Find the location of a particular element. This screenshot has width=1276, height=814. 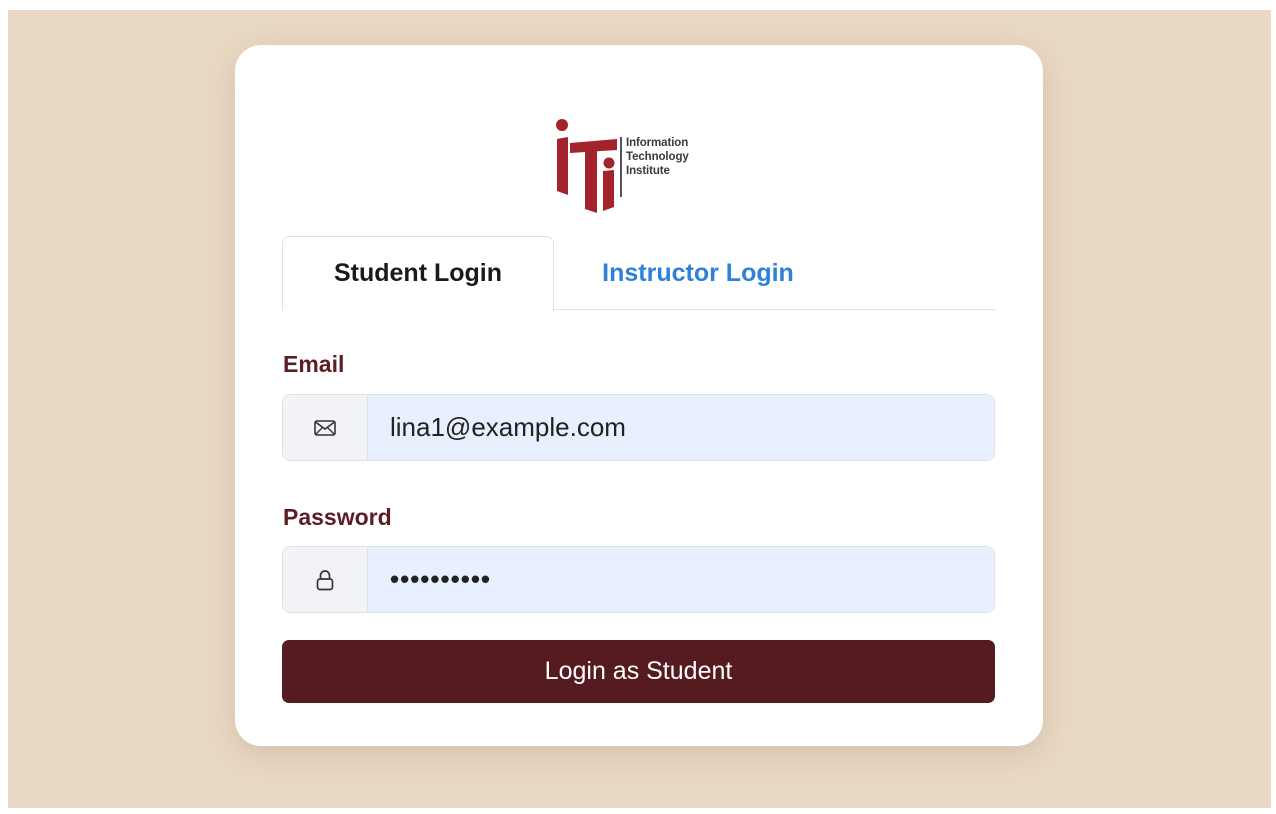

email-label: Email is located at coordinates (314, 364).